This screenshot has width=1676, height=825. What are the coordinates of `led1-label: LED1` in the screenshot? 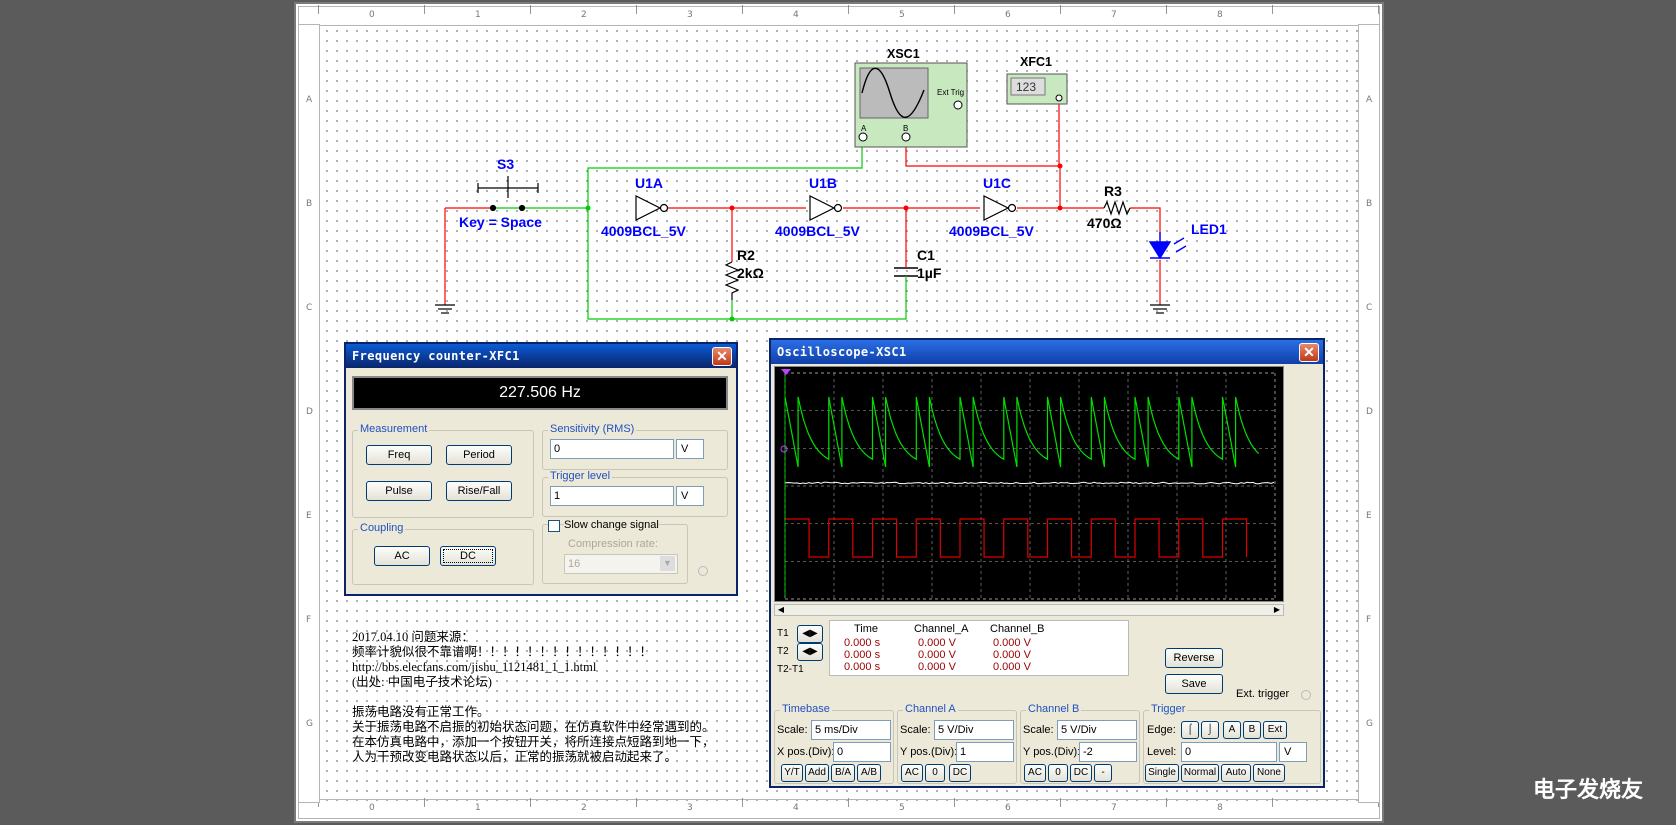 It's located at (1209, 229).